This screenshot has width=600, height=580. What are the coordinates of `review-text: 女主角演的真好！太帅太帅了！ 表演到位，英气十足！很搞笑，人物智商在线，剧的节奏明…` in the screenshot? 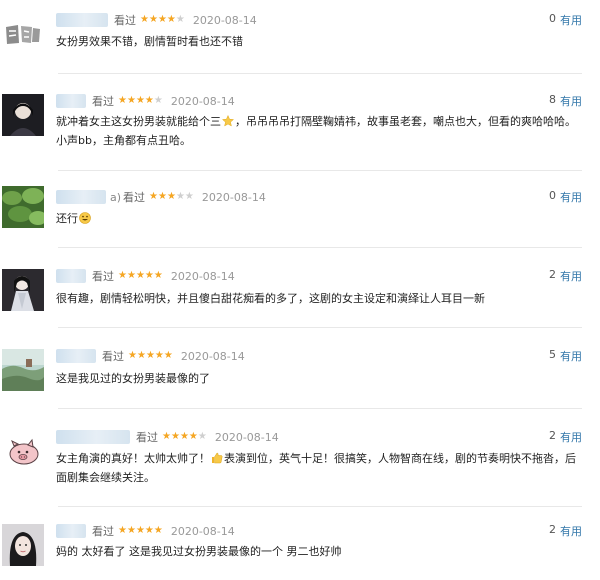 It's located at (316, 467).